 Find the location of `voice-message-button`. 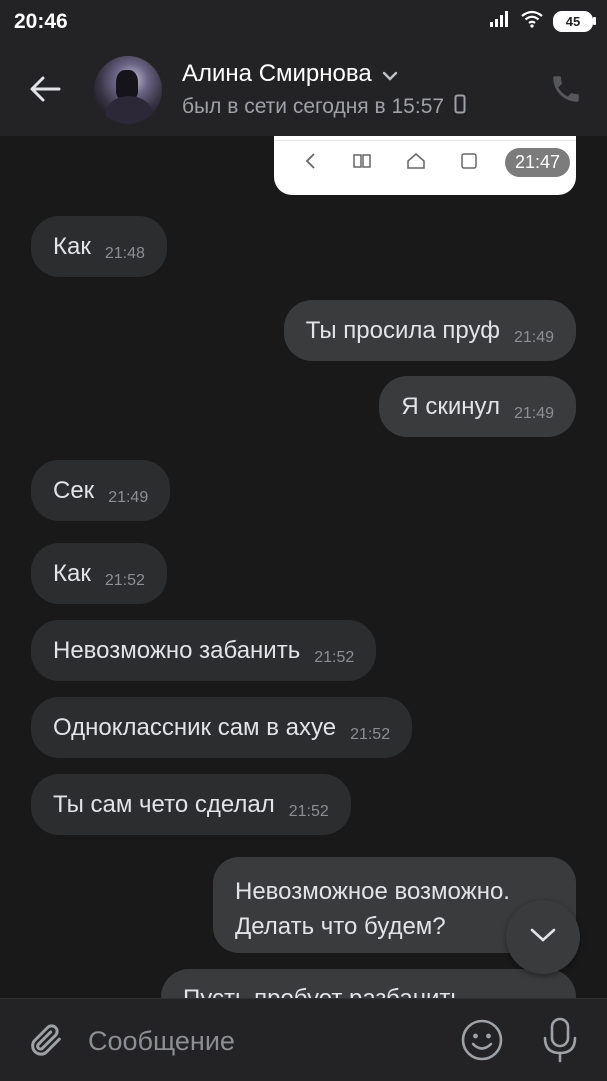

voice-message-button is located at coordinates (560, 1040).